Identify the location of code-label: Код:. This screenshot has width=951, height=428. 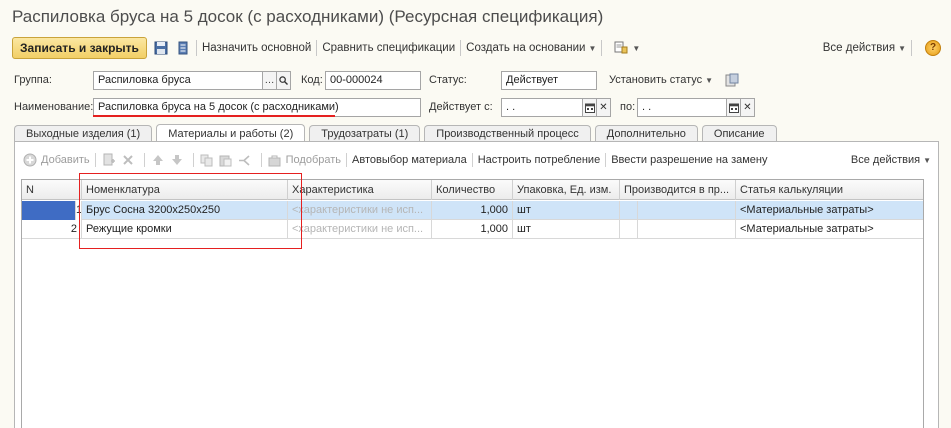
(312, 80).